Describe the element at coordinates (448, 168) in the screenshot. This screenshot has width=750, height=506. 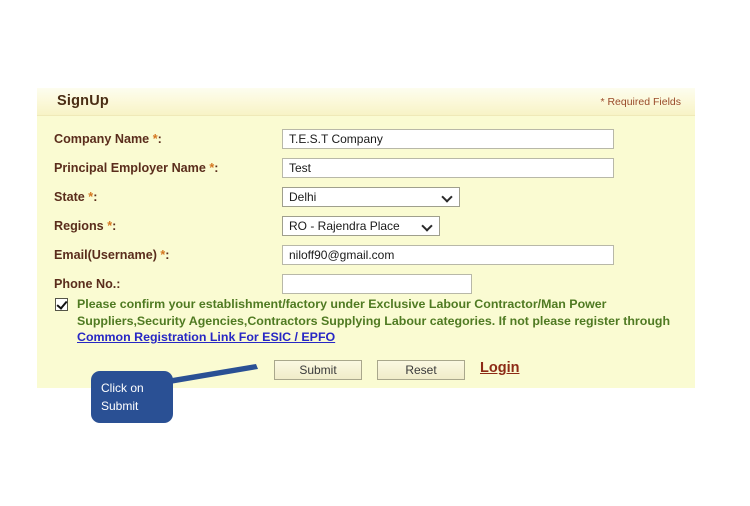
I see `principal-employer-name-input` at that location.